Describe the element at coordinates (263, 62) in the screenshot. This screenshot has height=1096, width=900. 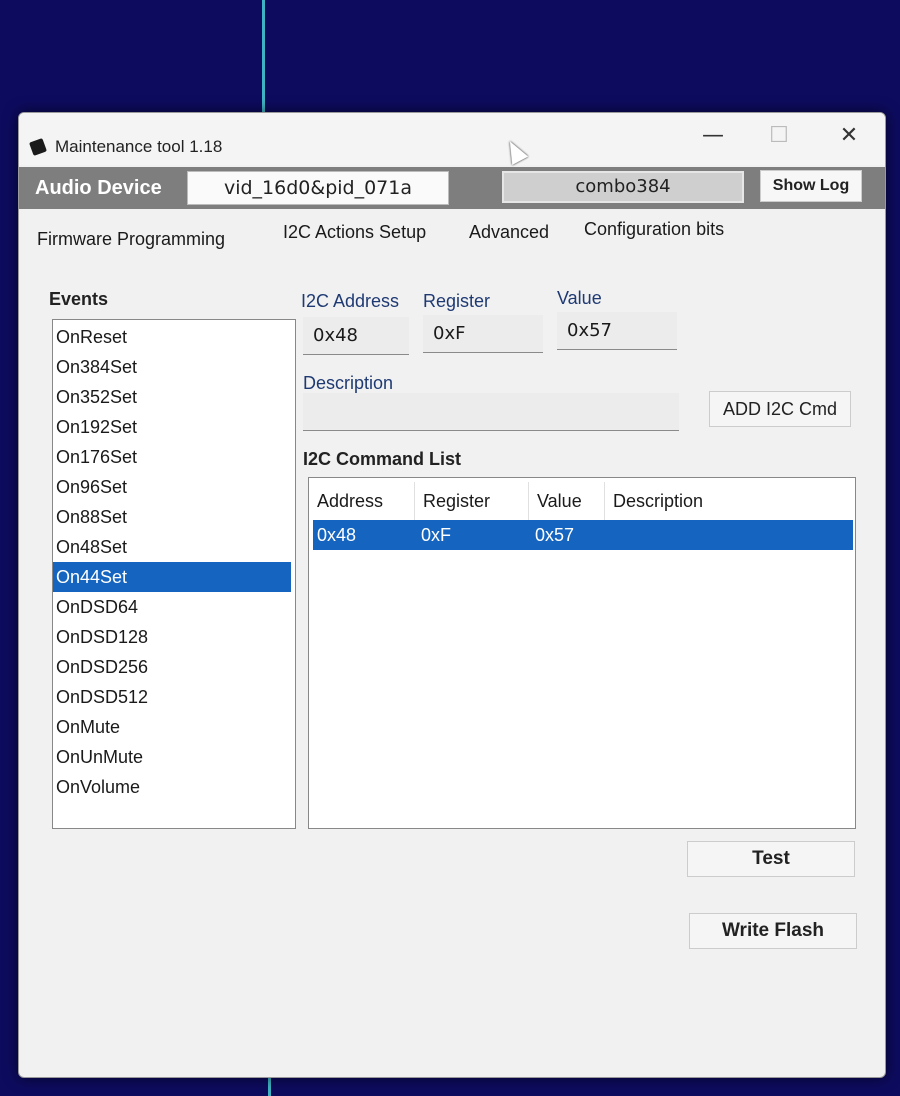
I see `desktop-edge-line` at that location.